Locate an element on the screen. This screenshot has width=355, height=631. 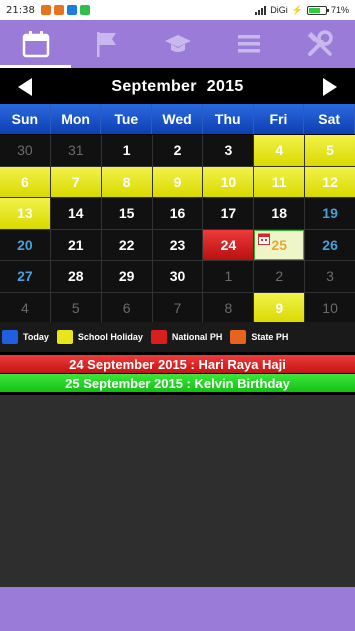
day-number: 27 is located at coordinates (25, 276).